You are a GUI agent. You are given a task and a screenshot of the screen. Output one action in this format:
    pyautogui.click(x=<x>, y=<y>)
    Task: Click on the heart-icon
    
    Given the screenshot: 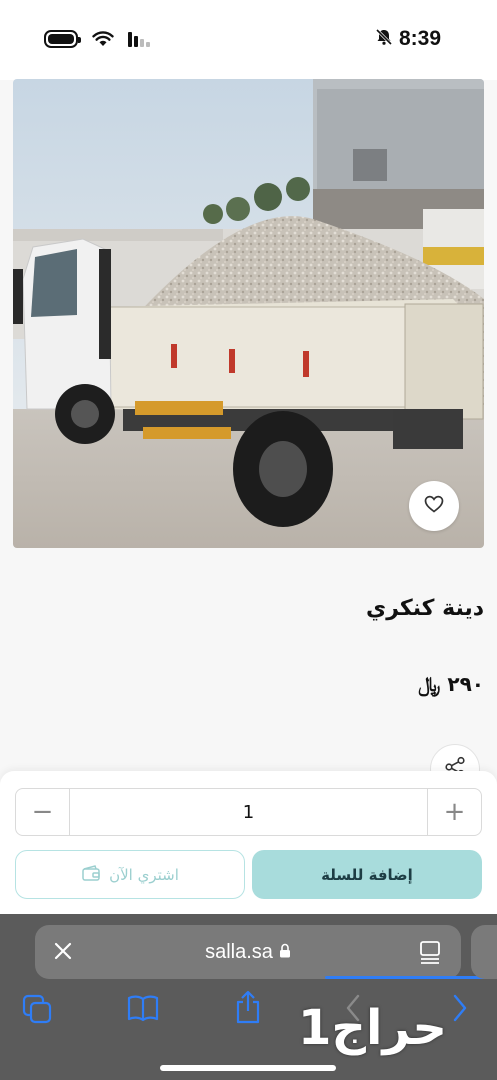 What is the action you would take?
    pyautogui.click(x=434, y=506)
    